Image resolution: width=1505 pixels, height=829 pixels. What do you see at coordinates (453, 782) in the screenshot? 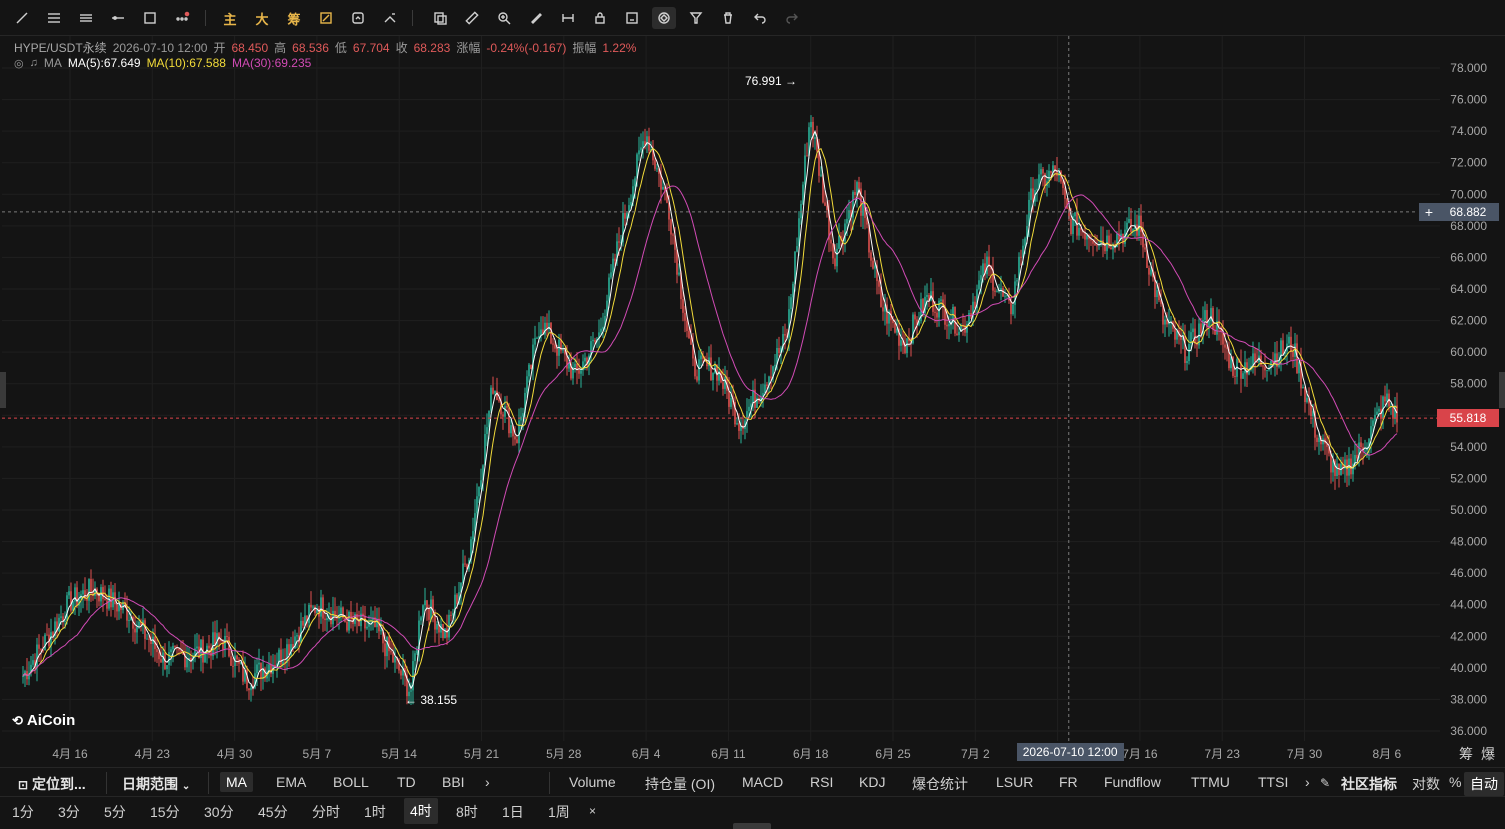
I see `indicator-bbi: BBI` at bounding box center [453, 782].